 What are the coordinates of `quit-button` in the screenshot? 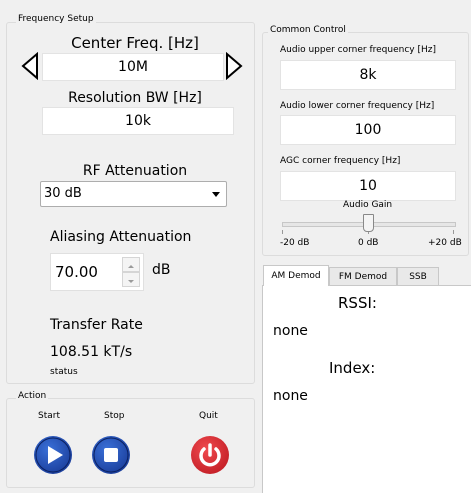 It's located at (210, 455).